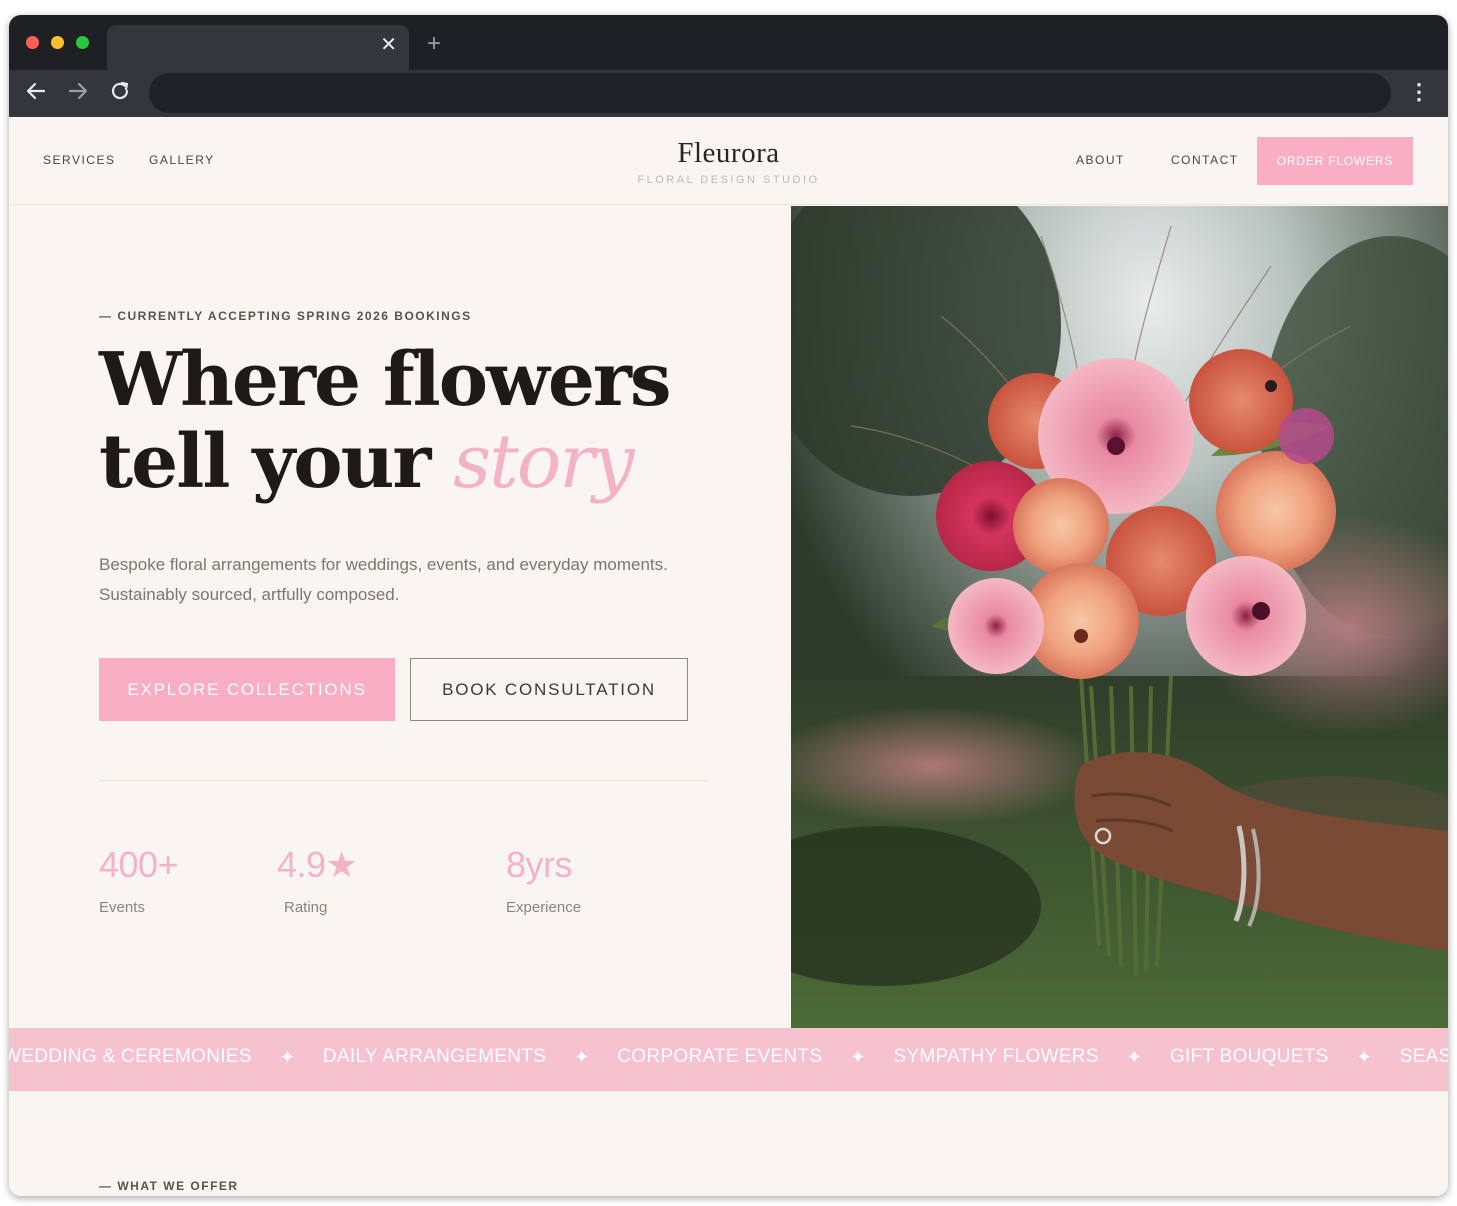 This screenshot has height=1206, width=1457. Describe the element at coordinates (728, 180) in the screenshot. I see `logo-tagline: FLORAL DESIGN STUDIO` at that location.